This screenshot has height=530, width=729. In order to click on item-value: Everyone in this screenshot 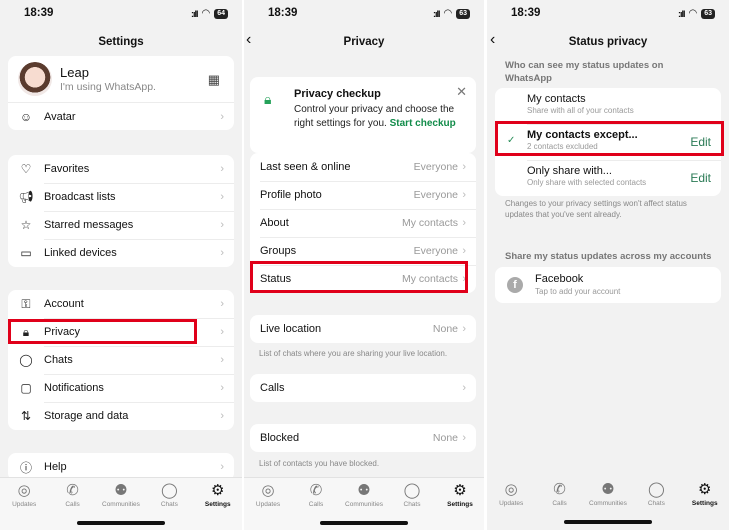, I will do `click(435, 251)`.